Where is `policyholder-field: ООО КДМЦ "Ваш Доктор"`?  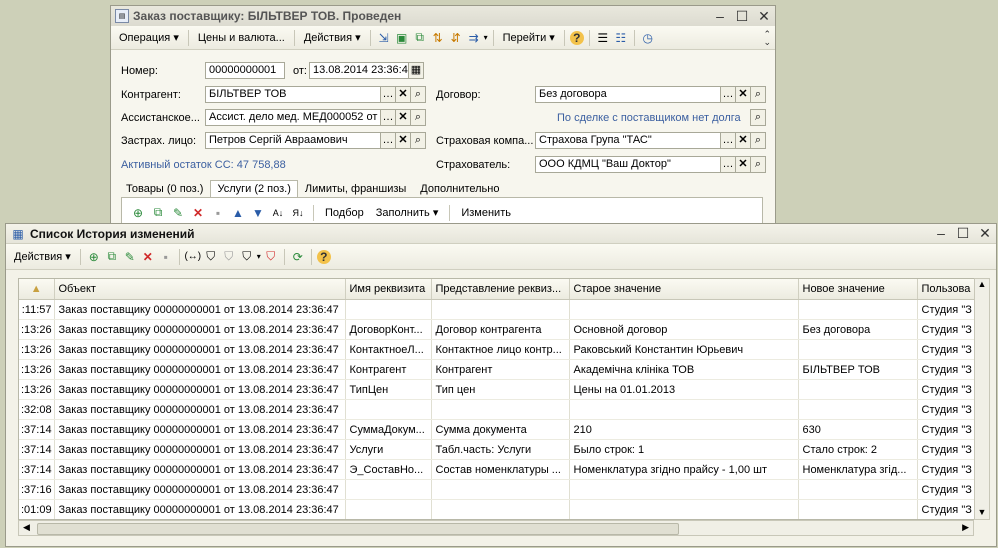
policyholder-field: ООО КДМЦ "Ваш Доктор" is located at coordinates (628, 164).